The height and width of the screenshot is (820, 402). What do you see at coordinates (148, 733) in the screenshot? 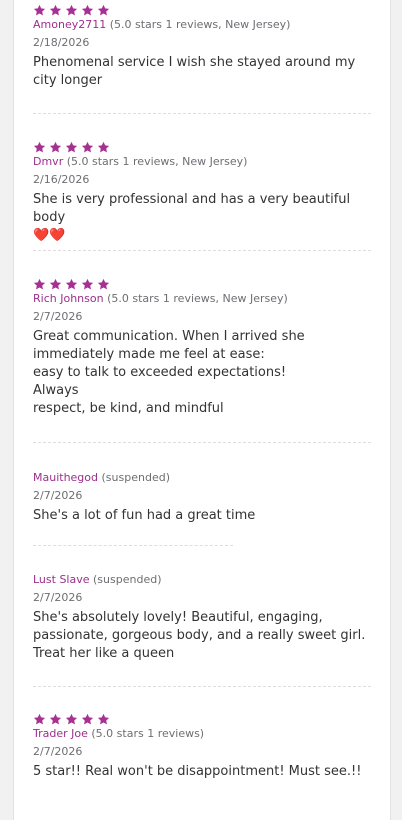
I see `reviewer-details: (5.0 stars 1 reviews)` at bounding box center [148, 733].